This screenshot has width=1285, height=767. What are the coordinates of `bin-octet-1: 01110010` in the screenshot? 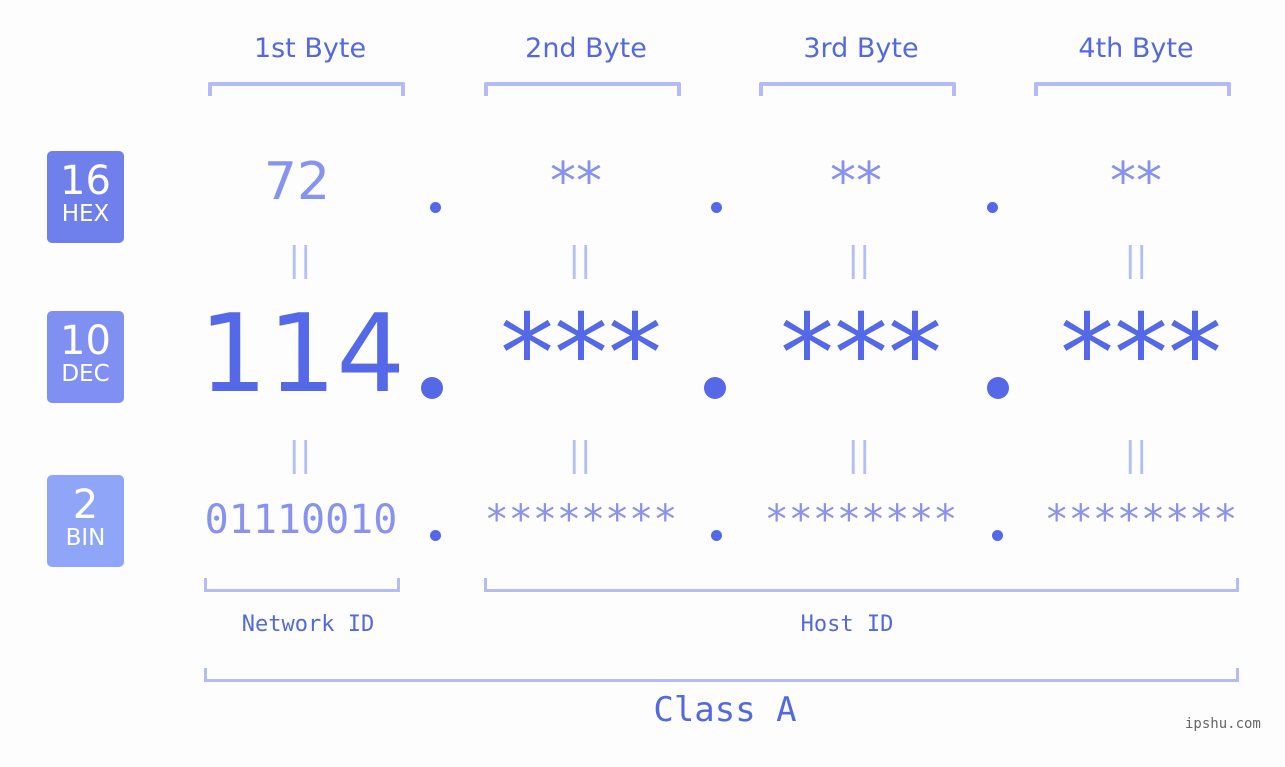 It's located at (301, 520).